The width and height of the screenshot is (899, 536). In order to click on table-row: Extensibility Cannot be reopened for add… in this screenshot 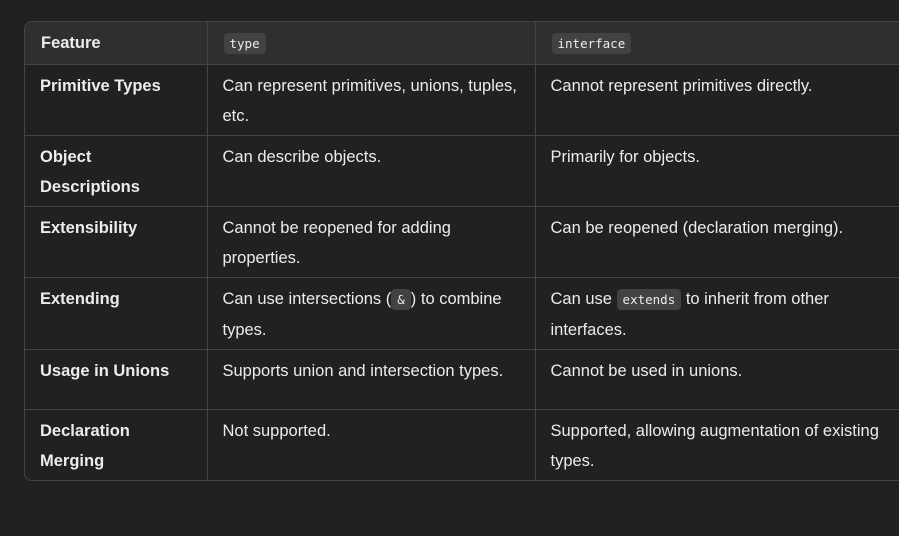, I will do `click(462, 242)`.